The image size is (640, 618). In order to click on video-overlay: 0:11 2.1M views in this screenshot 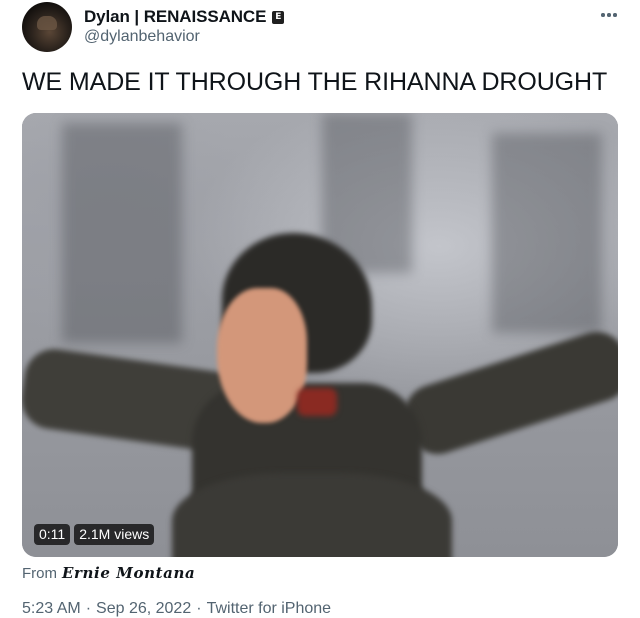, I will do `click(94, 534)`.